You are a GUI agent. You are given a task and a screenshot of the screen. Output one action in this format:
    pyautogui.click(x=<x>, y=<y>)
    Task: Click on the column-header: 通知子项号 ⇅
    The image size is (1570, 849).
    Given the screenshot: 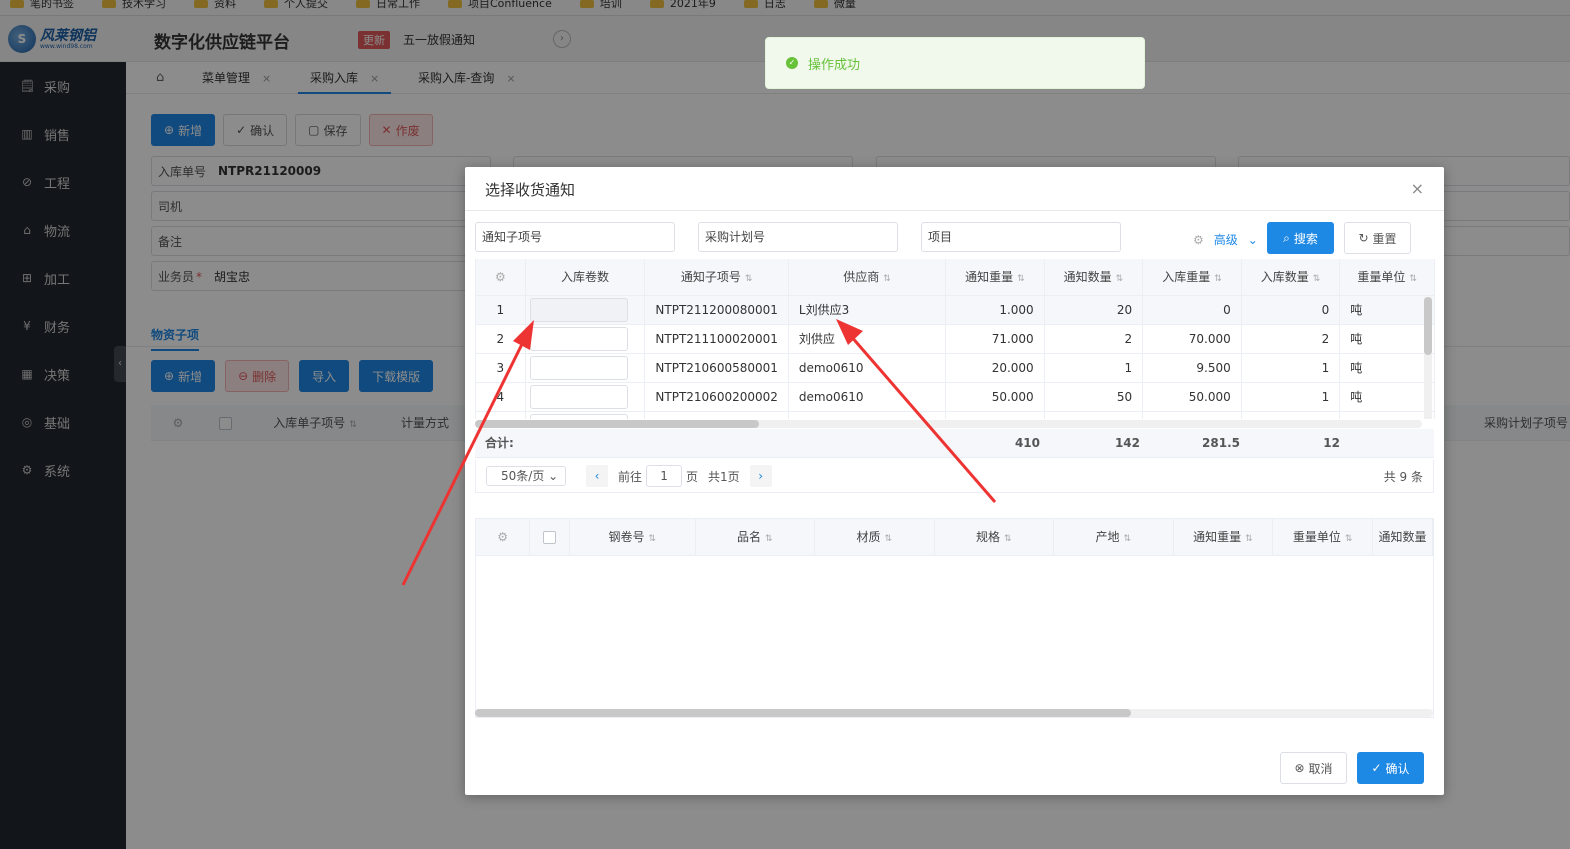 What is the action you would take?
    pyautogui.click(x=716, y=277)
    